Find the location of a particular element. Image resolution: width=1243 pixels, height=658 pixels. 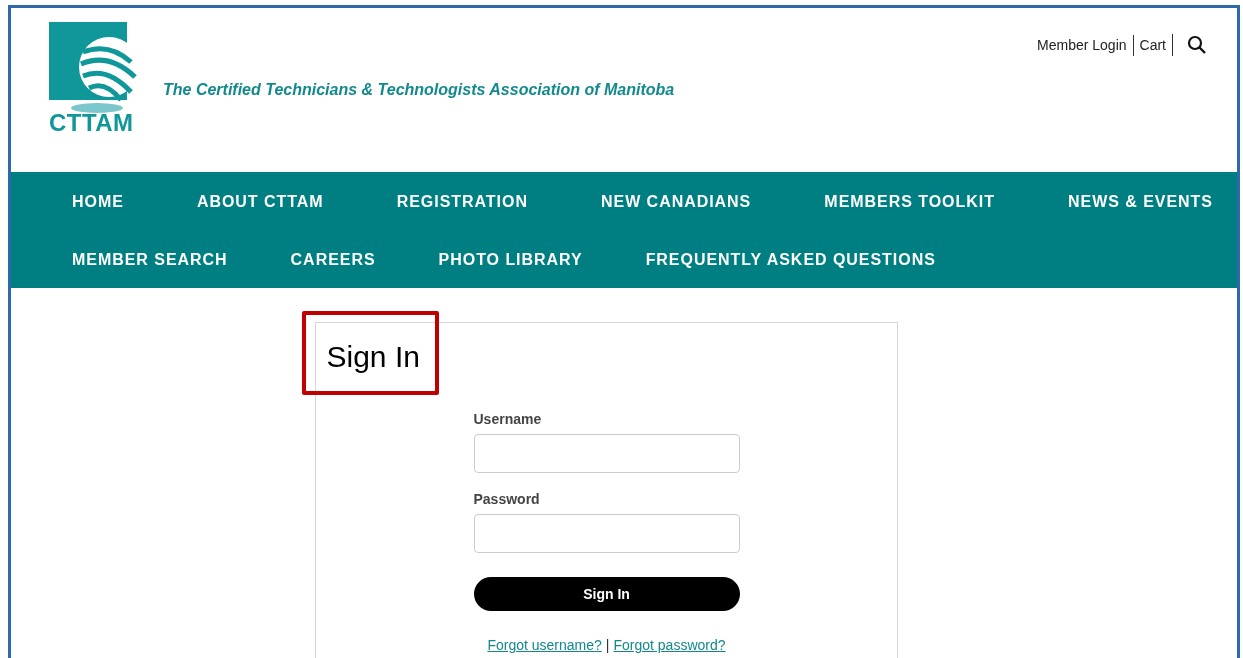

forgot-username-link: Forgot username? is located at coordinates (544, 645).